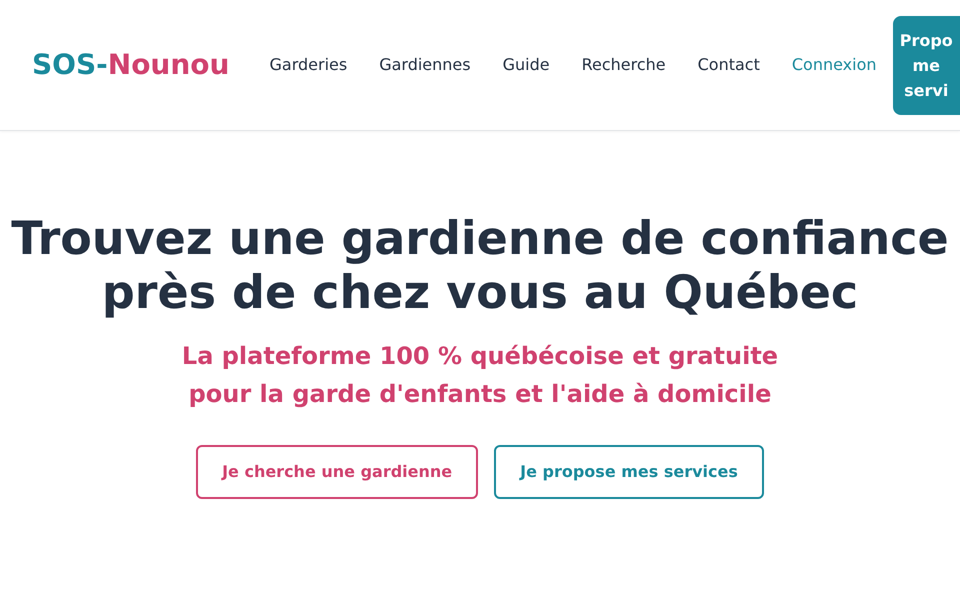 The image size is (960, 600). I want to click on nav-link: Contact, so click(729, 65).